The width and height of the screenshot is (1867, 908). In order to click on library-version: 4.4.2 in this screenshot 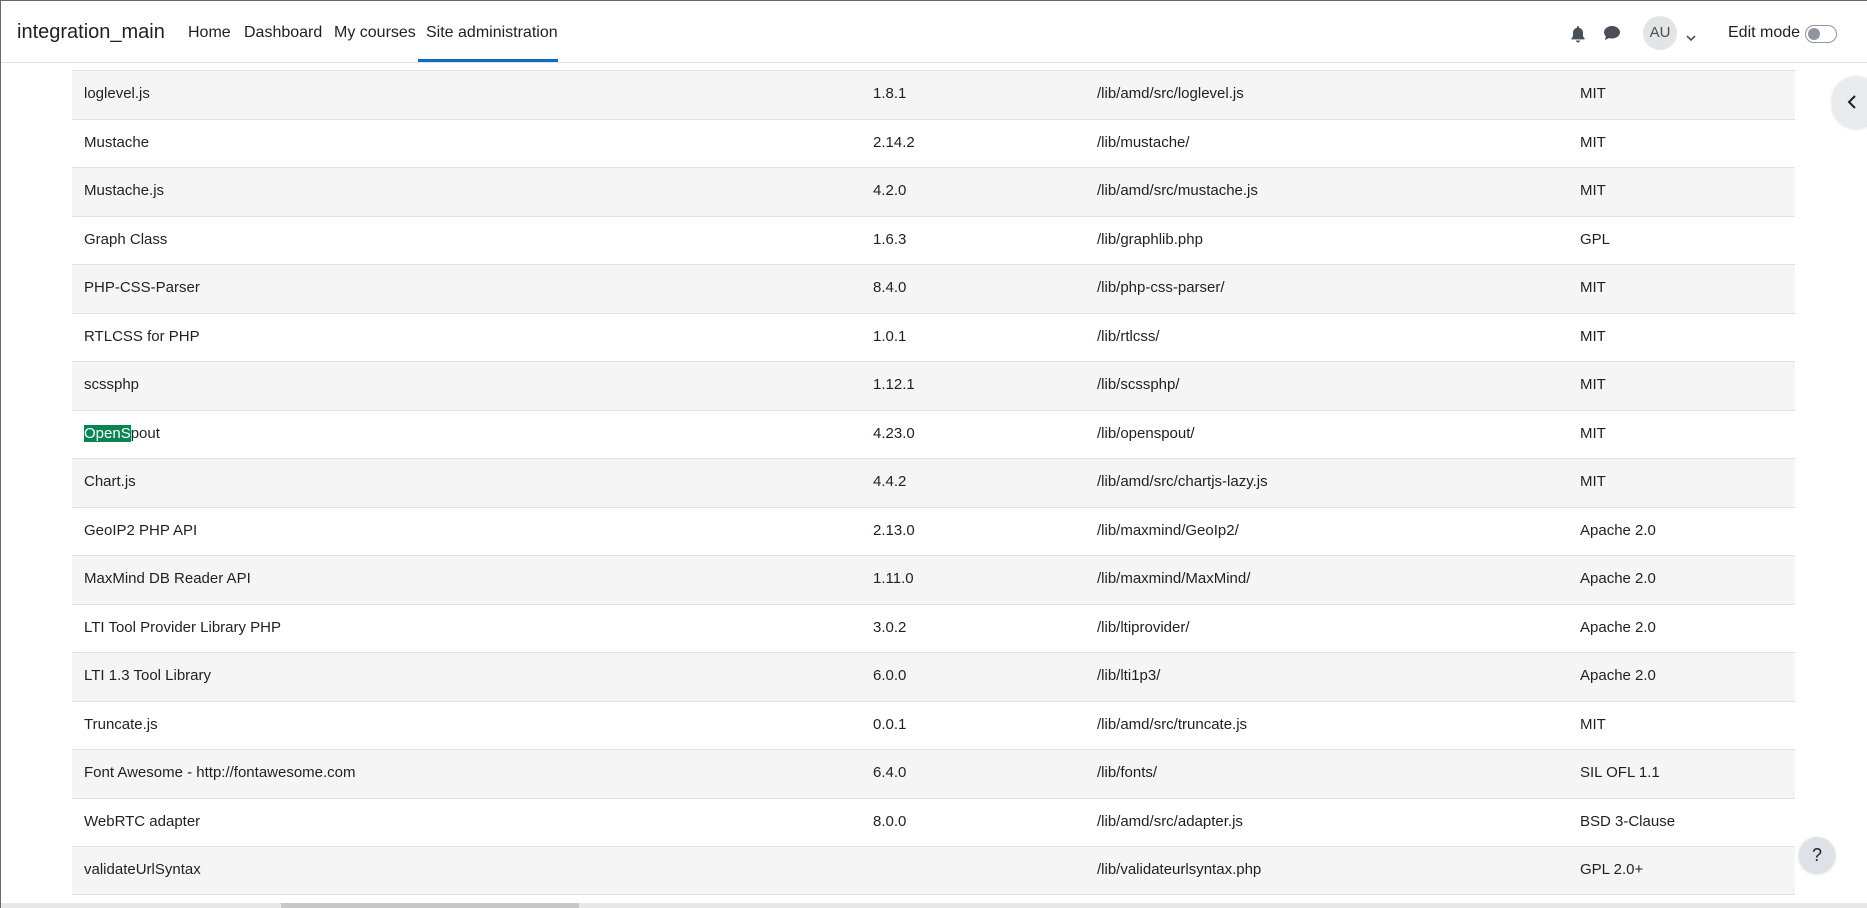, I will do `click(890, 481)`.